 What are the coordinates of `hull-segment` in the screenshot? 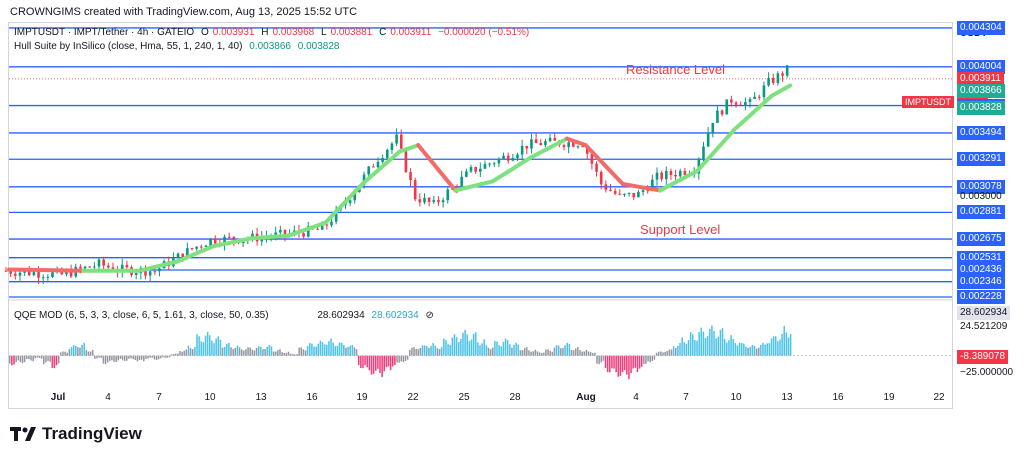 It's located at (604, 164).